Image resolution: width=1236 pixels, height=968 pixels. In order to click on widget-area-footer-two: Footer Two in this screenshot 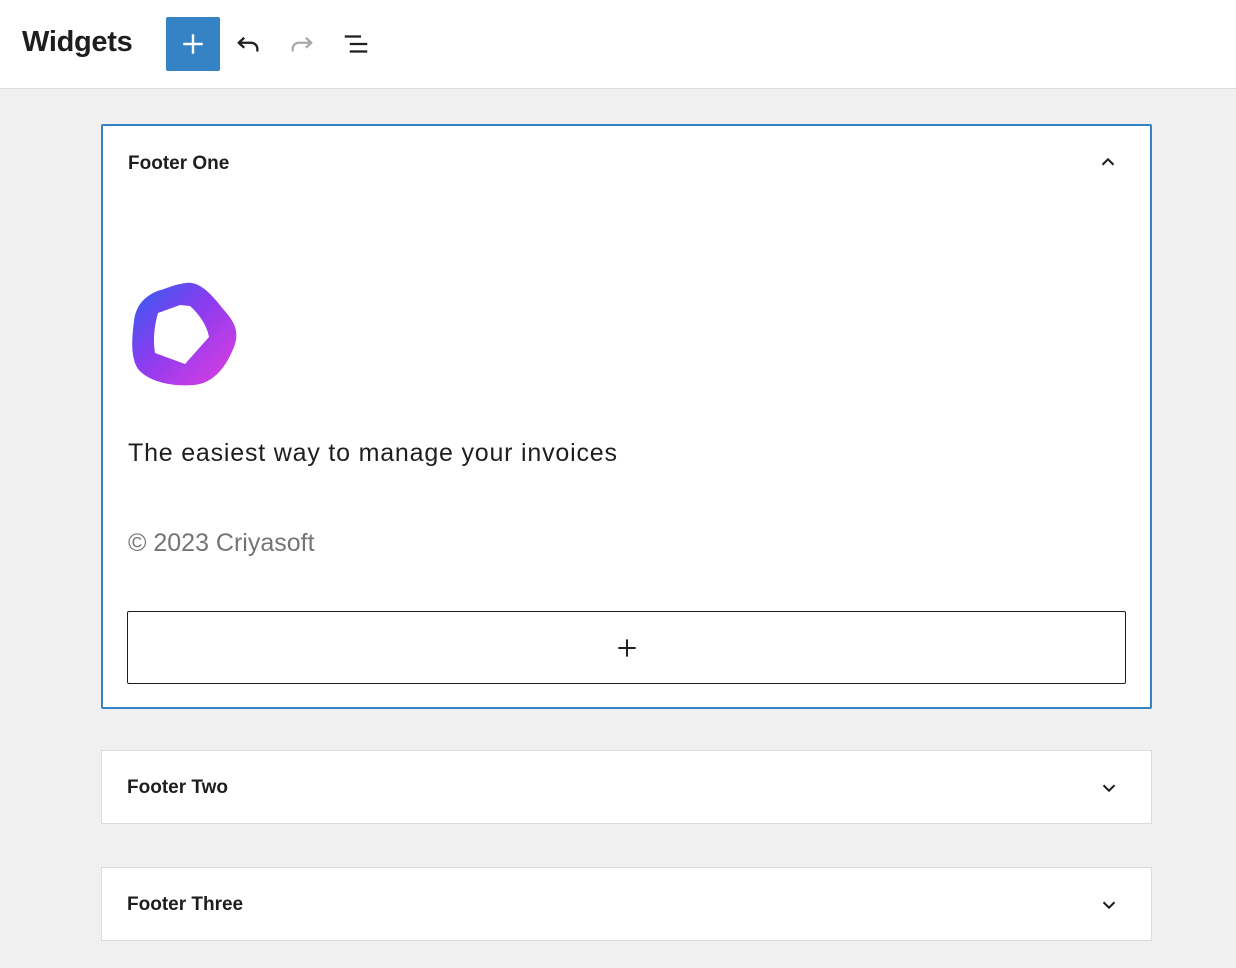, I will do `click(626, 787)`.